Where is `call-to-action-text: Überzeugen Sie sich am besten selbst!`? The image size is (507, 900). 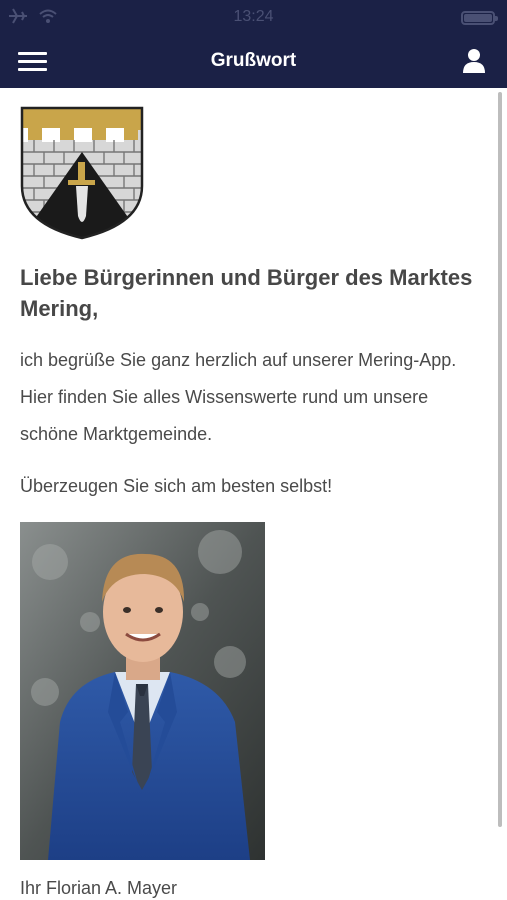 call-to-action-text: Überzeugen Sie sich am besten selbst! is located at coordinates (176, 486).